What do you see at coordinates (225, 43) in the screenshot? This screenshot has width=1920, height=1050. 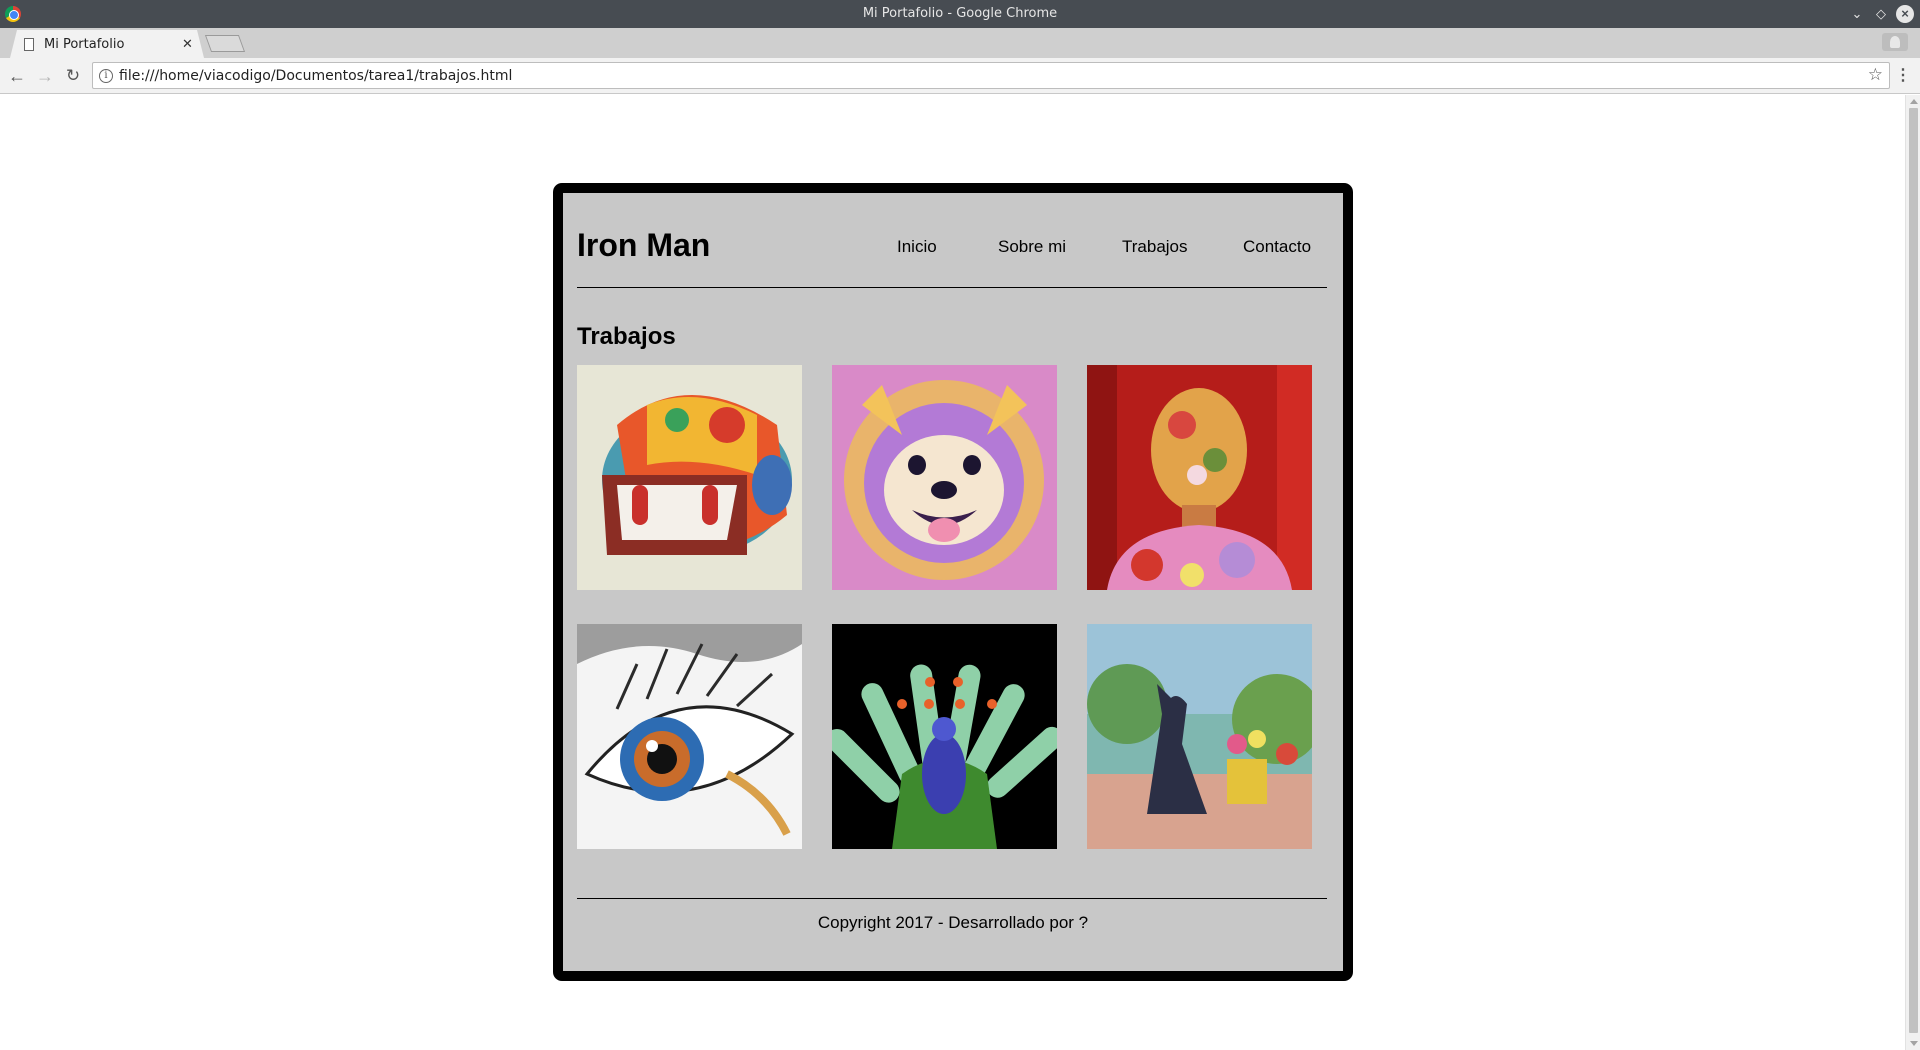 I see `new-tab-button` at bounding box center [225, 43].